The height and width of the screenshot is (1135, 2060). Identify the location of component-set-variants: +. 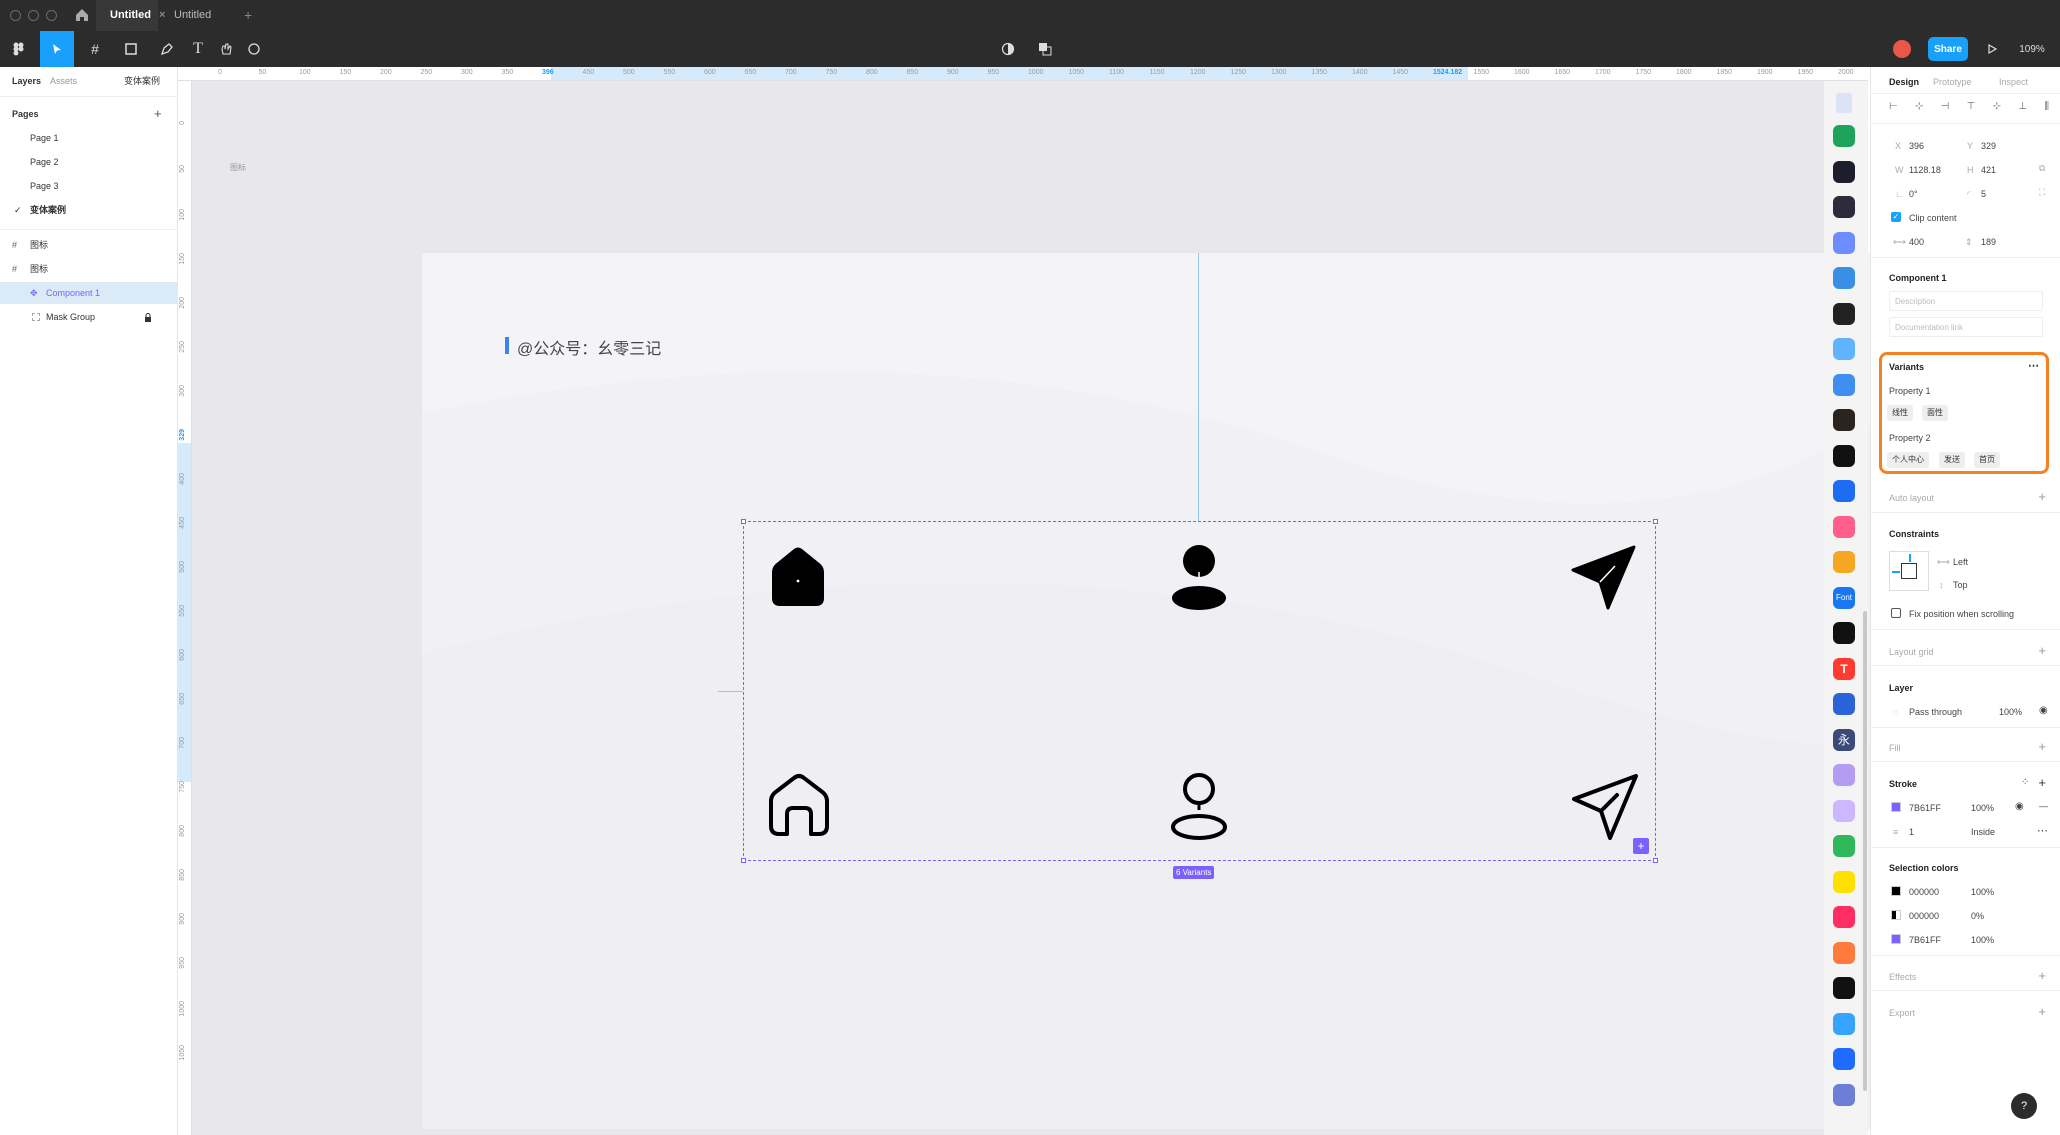
(1199, 691).